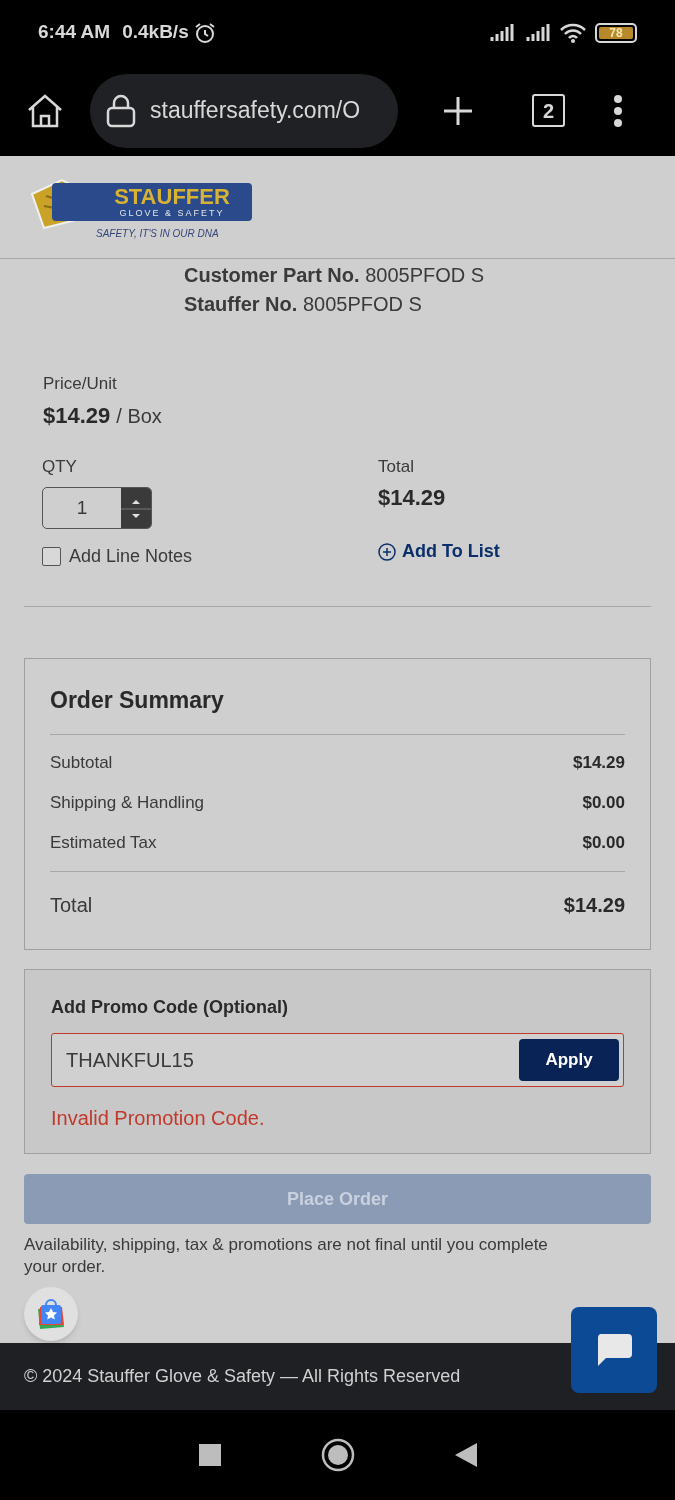 This screenshot has width=675, height=1500. What do you see at coordinates (172, 212) in the screenshot?
I see `logo-subtitle: GLOVE & SAFETY` at bounding box center [172, 212].